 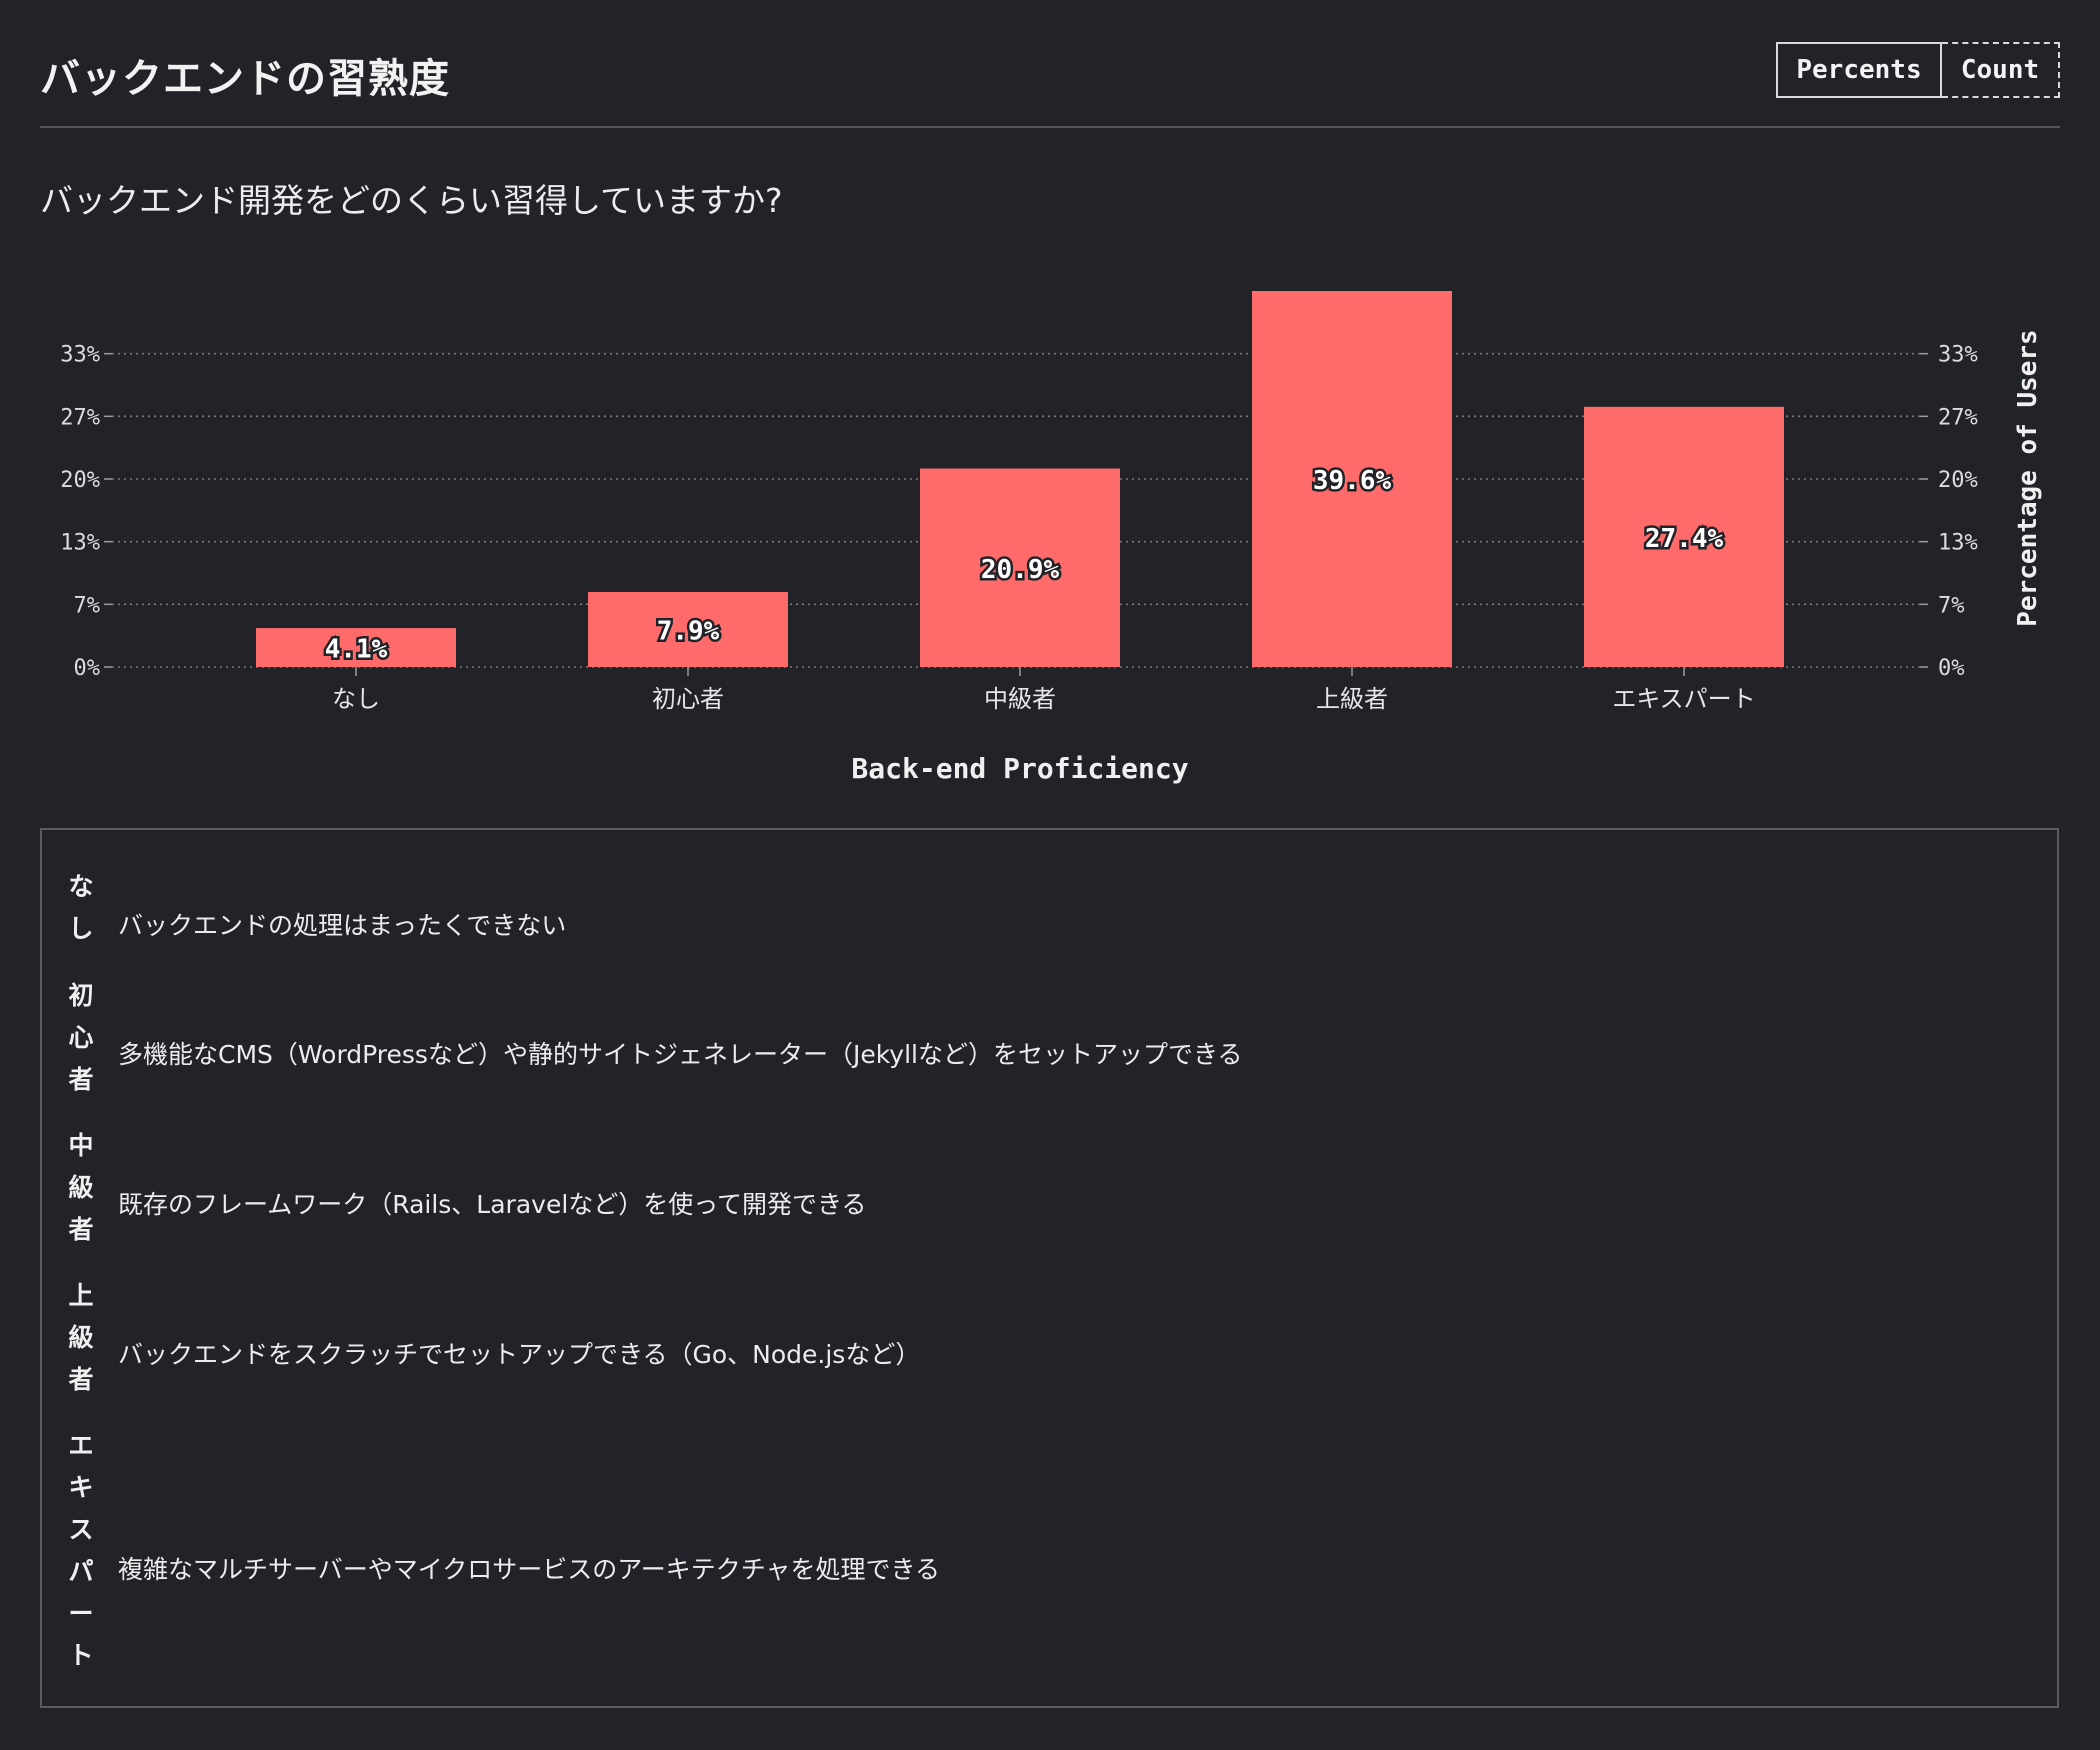 I want to click on bar-value-label: 4.1%, so click(x=356, y=650).